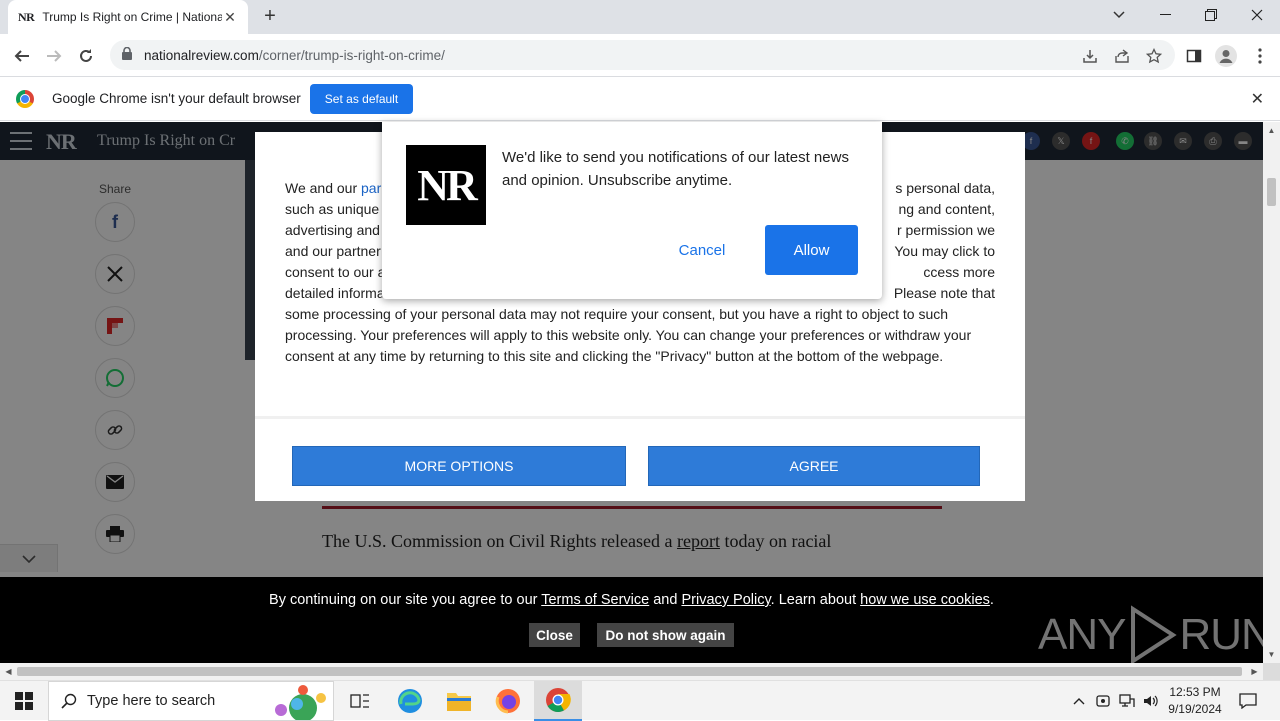  Describe the element at coordinates (959, 272) in the screenshot. I see `consent-line: ccess more` at that location.